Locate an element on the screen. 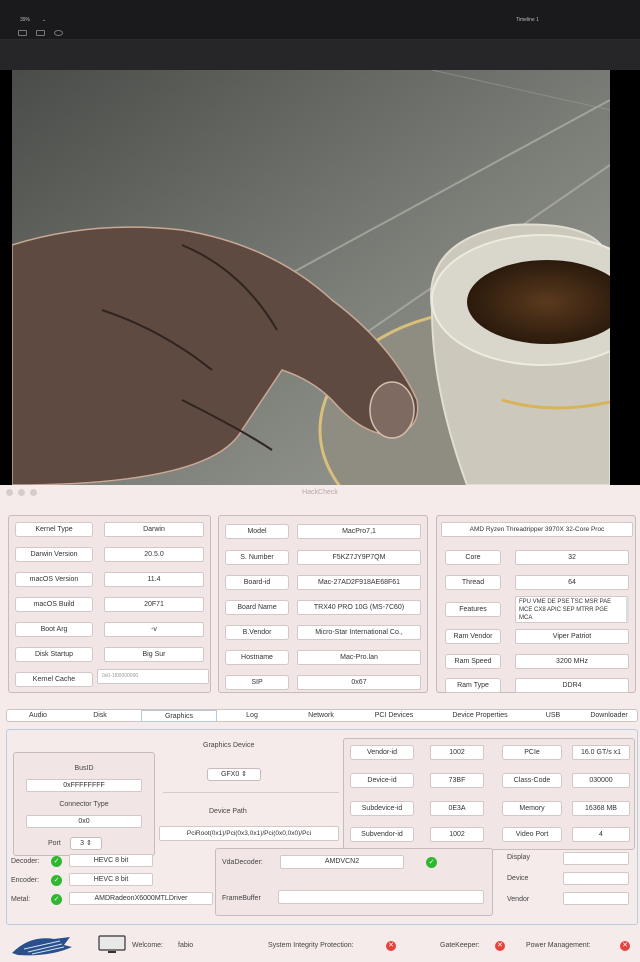 Image resolution: width=640 pixels, height=962 pixels. memory-label: Memory is located at coordinates (532, 808).